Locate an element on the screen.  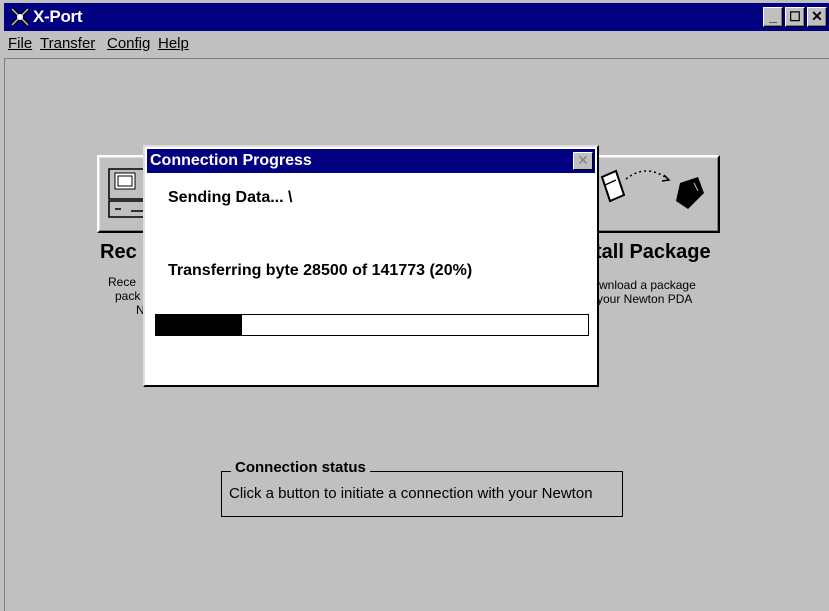
connection-status-label: Connection status is located at coordinates (300, 467).